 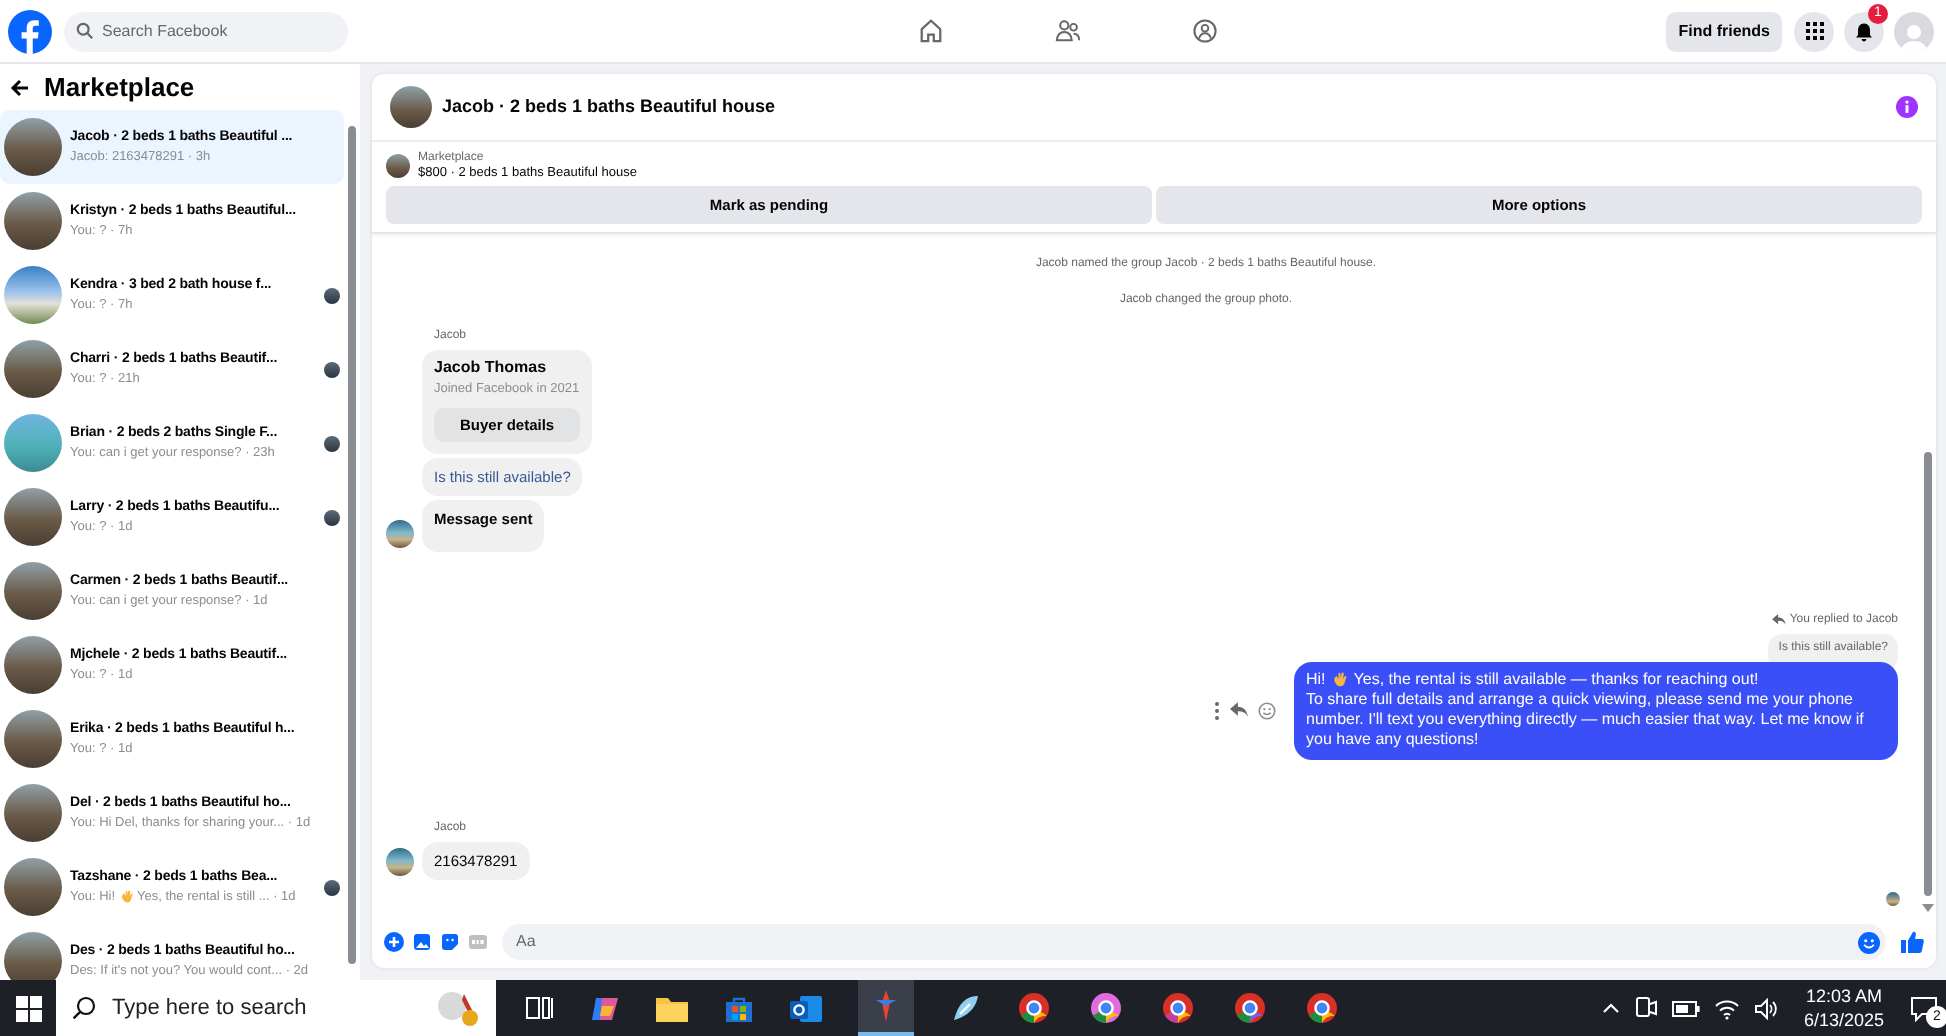 What do you see at coordinates (394, 942) in the screenshot?
I see `plus-icon` at bounding box center [394, 942].